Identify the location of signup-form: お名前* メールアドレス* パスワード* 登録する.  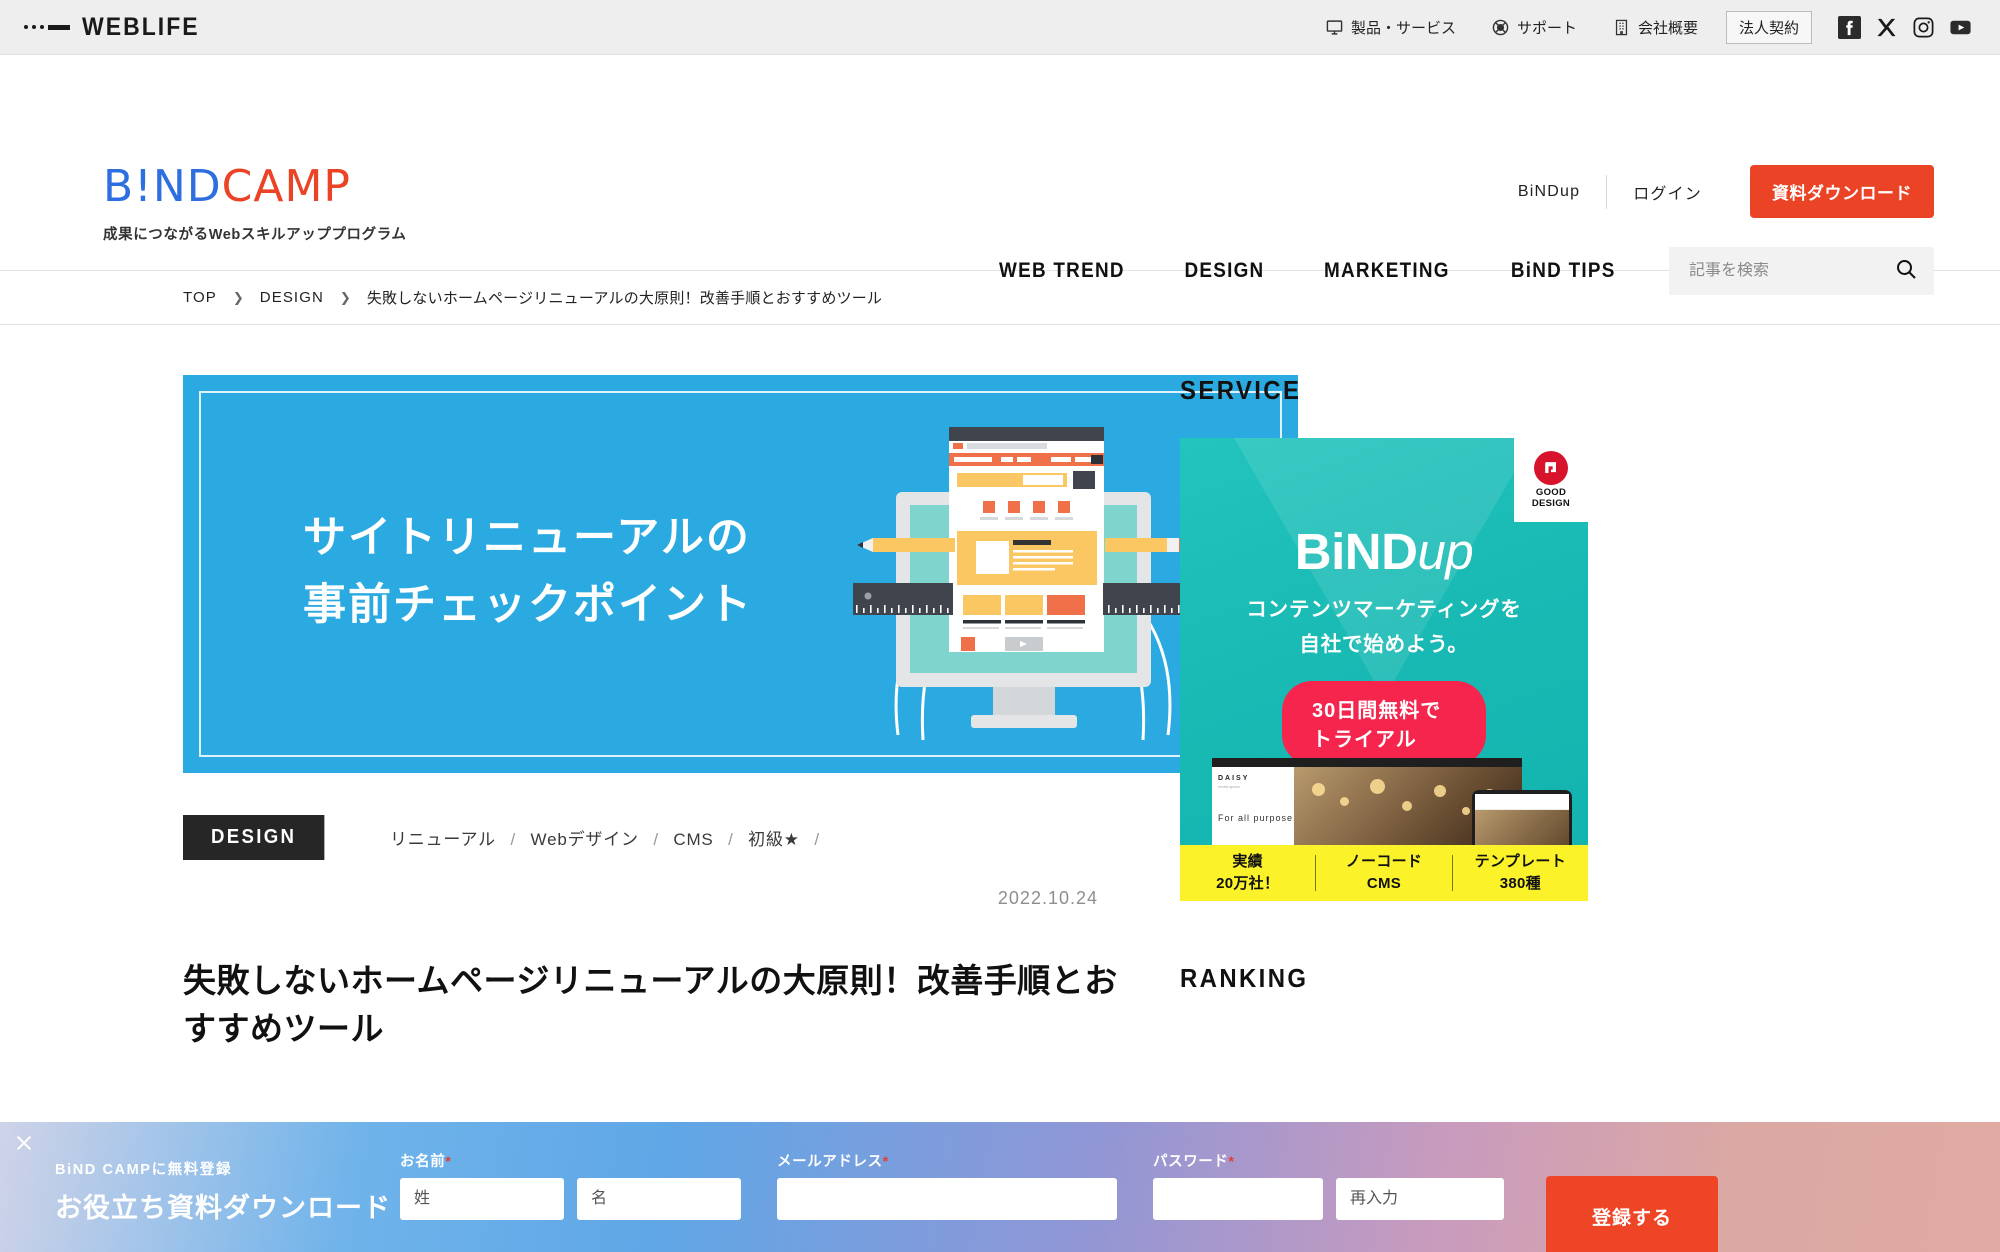
(1059, 1187).